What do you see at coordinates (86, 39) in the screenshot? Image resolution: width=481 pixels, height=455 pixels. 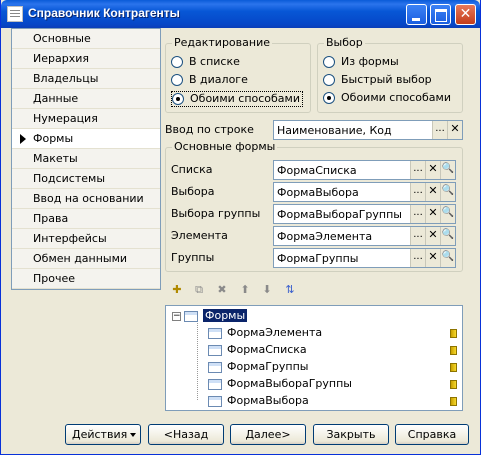 I see `nav-item-main: Основные` at bounding box center [86, 39].